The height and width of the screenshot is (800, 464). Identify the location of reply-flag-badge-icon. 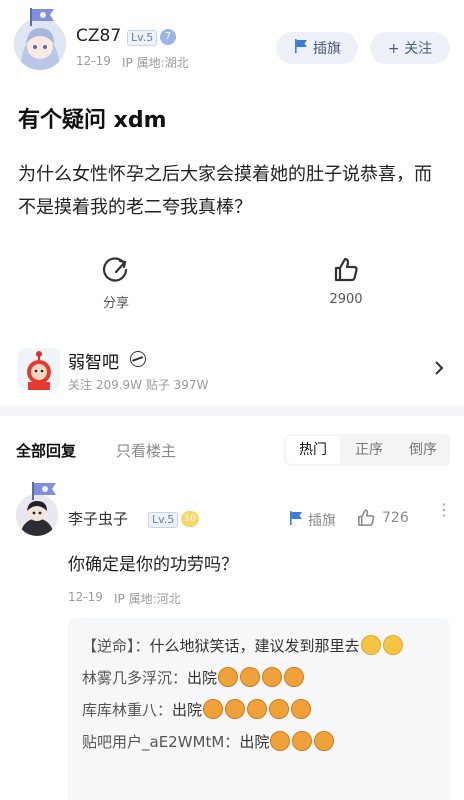
(45, 491).